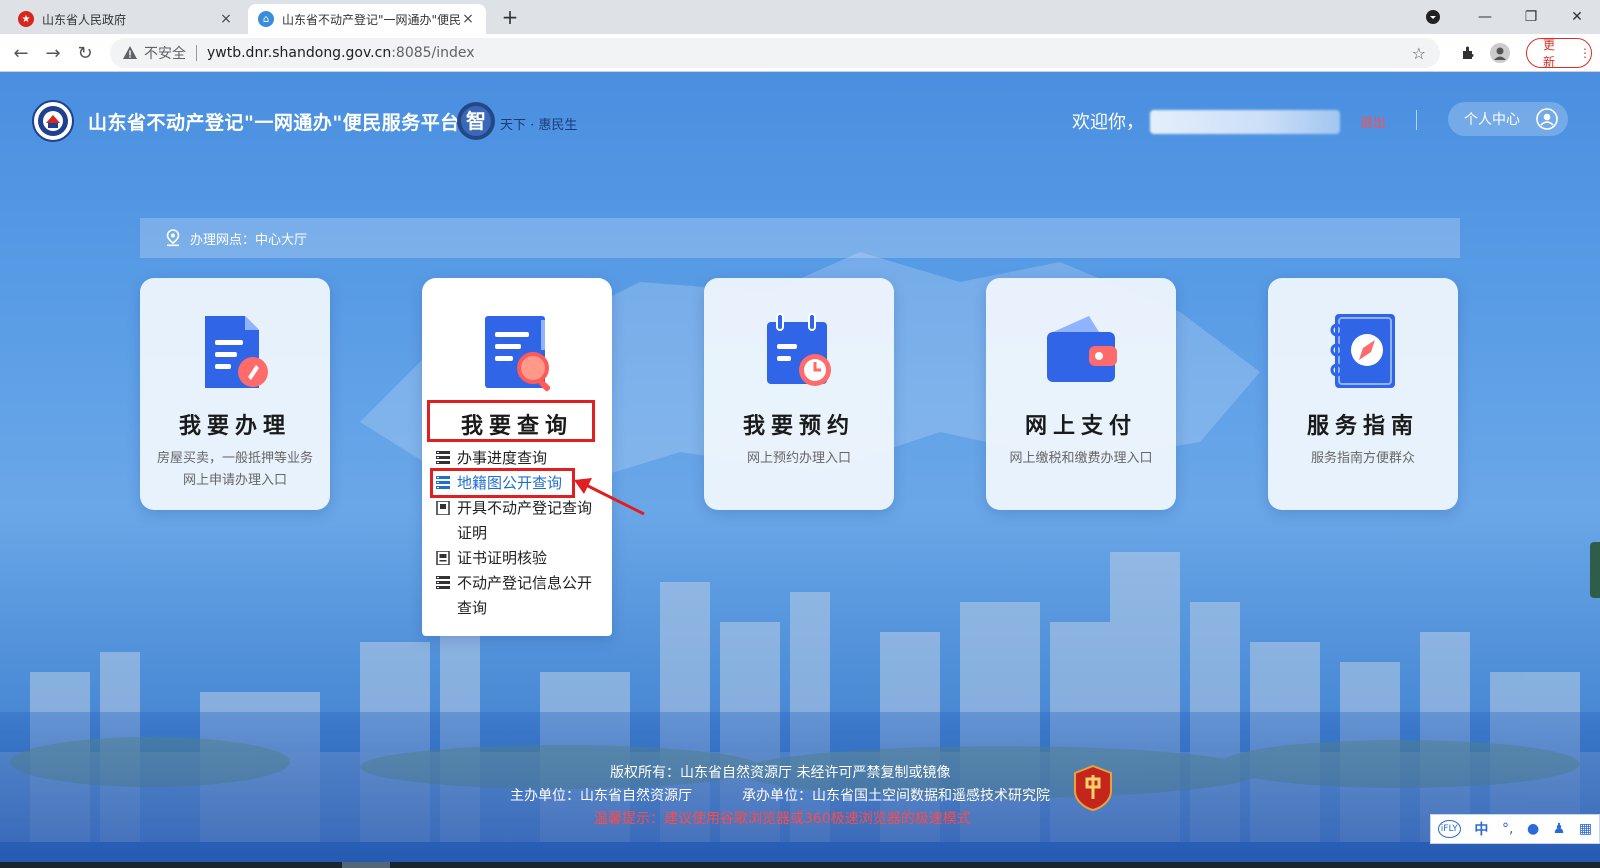 This screenshot has width=1600, height=868. What do you see at coordinates (800, 238) in the screenshot?
I see `service-location-bar: 办理网点：中心大厅` at bounding box center [800, 238].